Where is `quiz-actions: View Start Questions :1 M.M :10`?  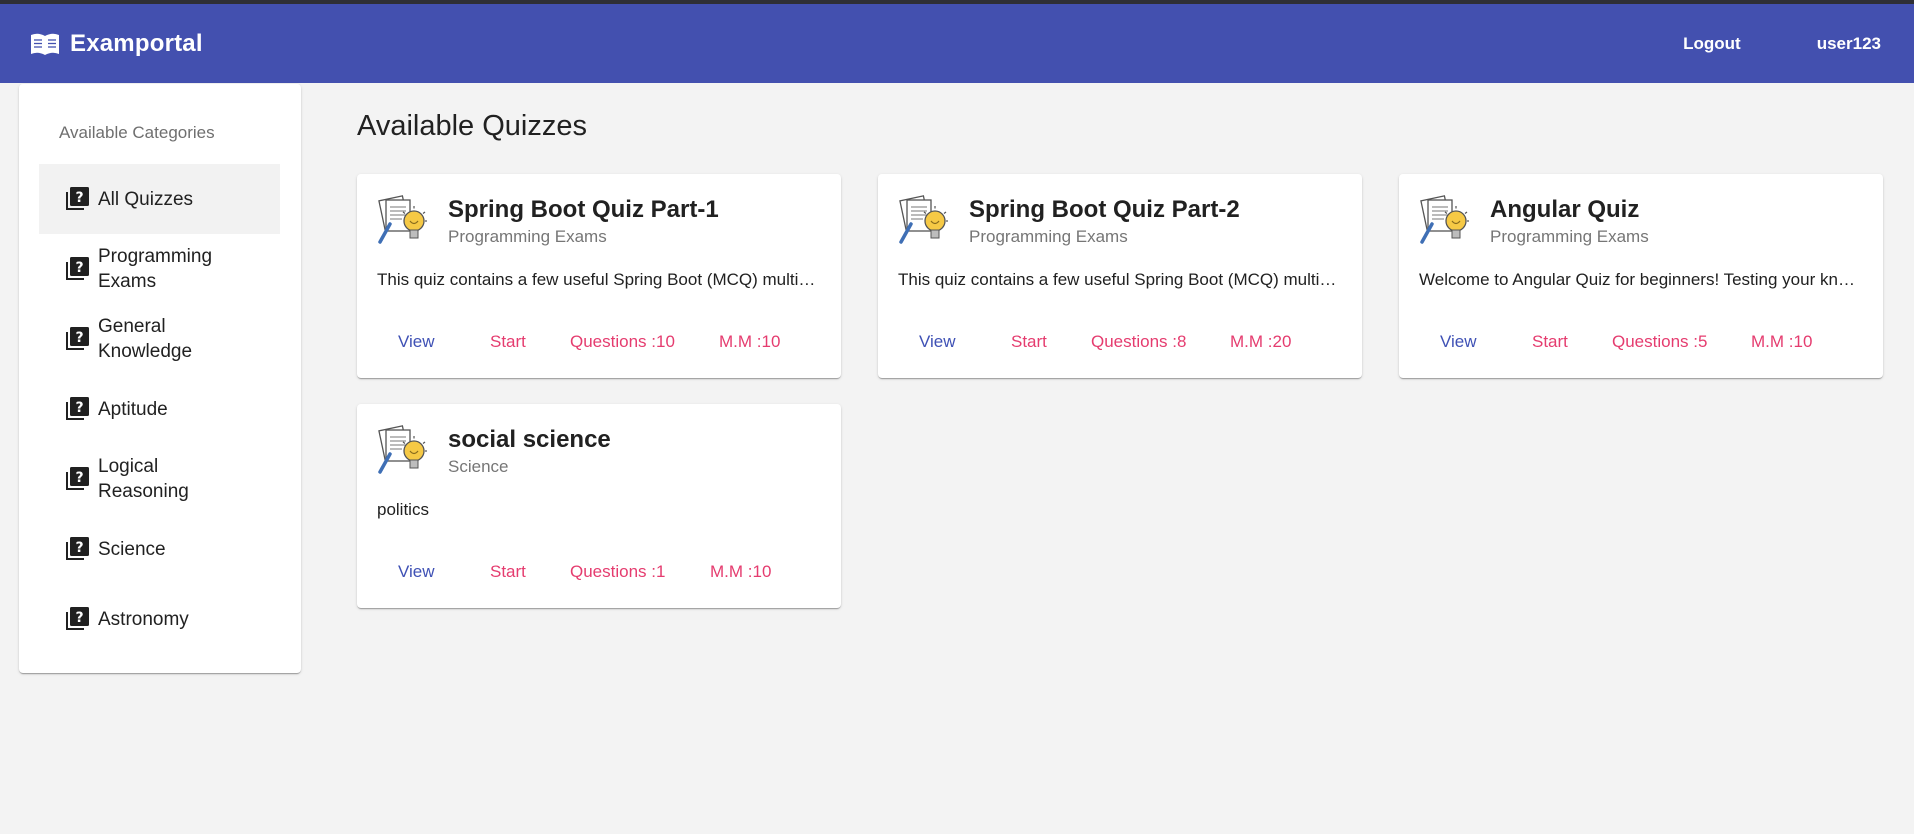 quiz-actions: View Start Questions :1 M.M :10 is located at coordinates (599, 572).